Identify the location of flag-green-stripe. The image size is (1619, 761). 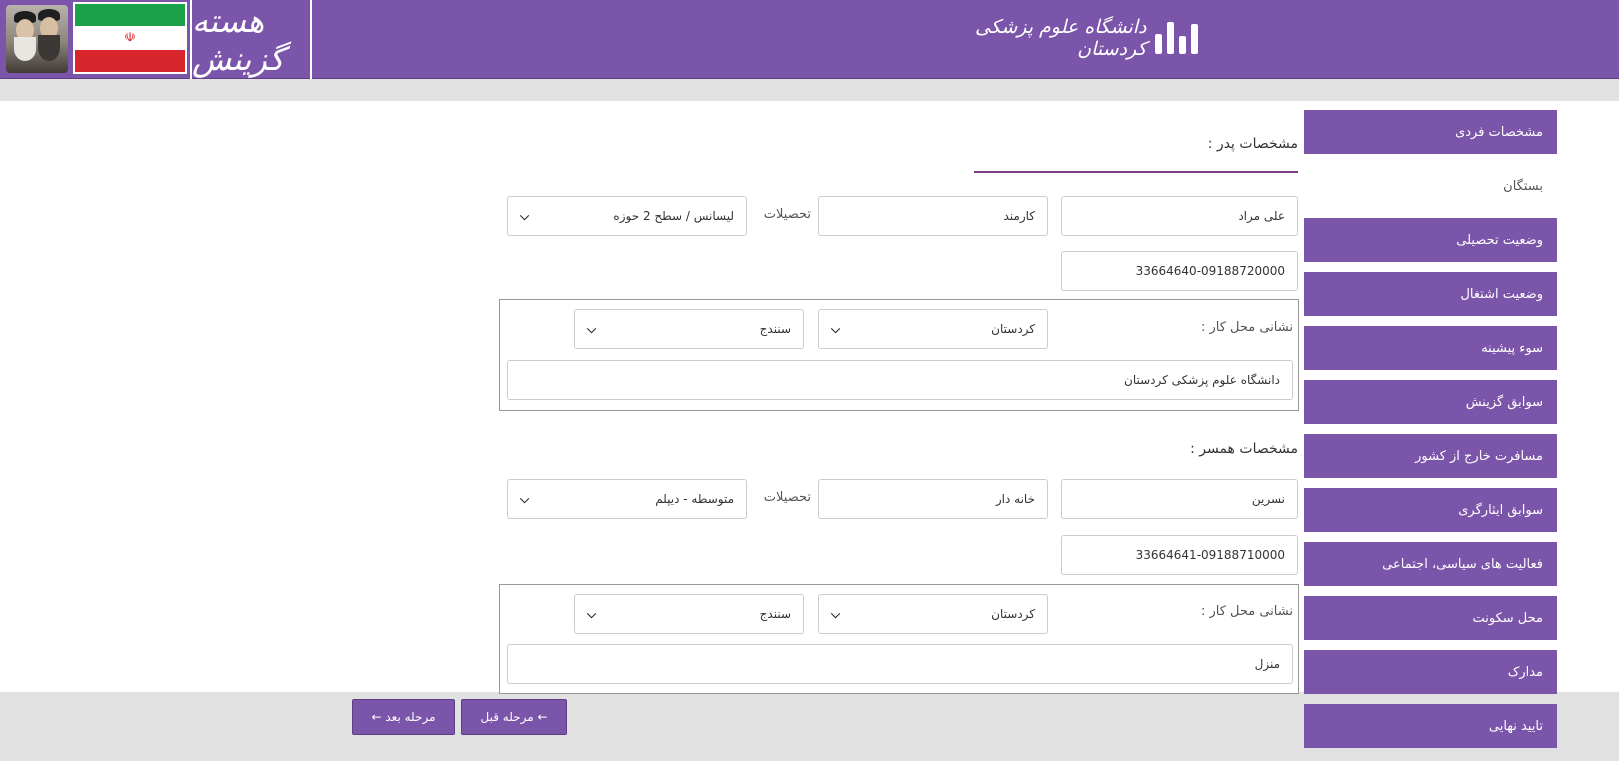
(130, 15).